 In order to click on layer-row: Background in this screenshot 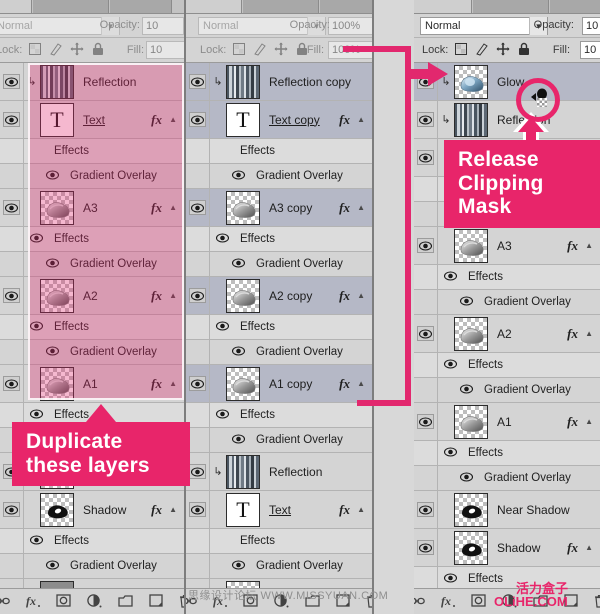, I will do `click(92, 583)`.